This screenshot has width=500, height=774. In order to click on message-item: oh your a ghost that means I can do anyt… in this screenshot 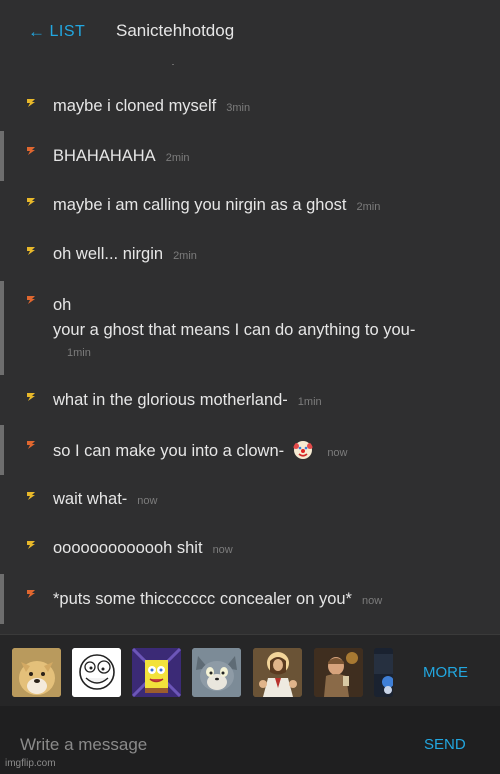, I will do `click(250, 328)`.